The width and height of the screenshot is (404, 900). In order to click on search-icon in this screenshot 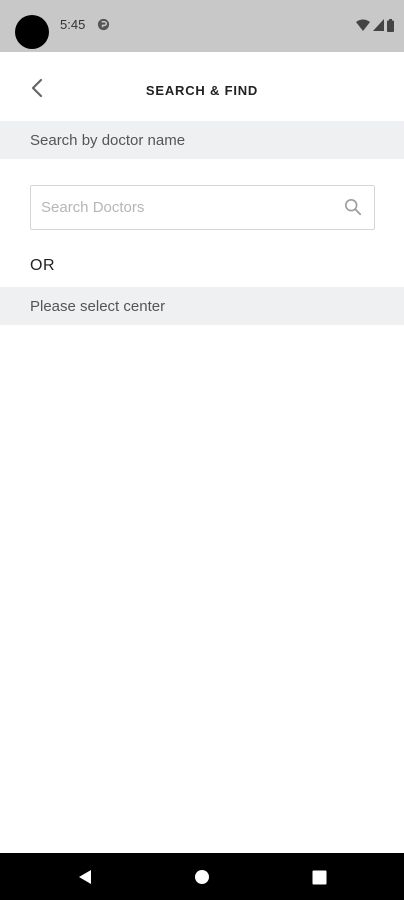, I will do `click(353, 207)`.